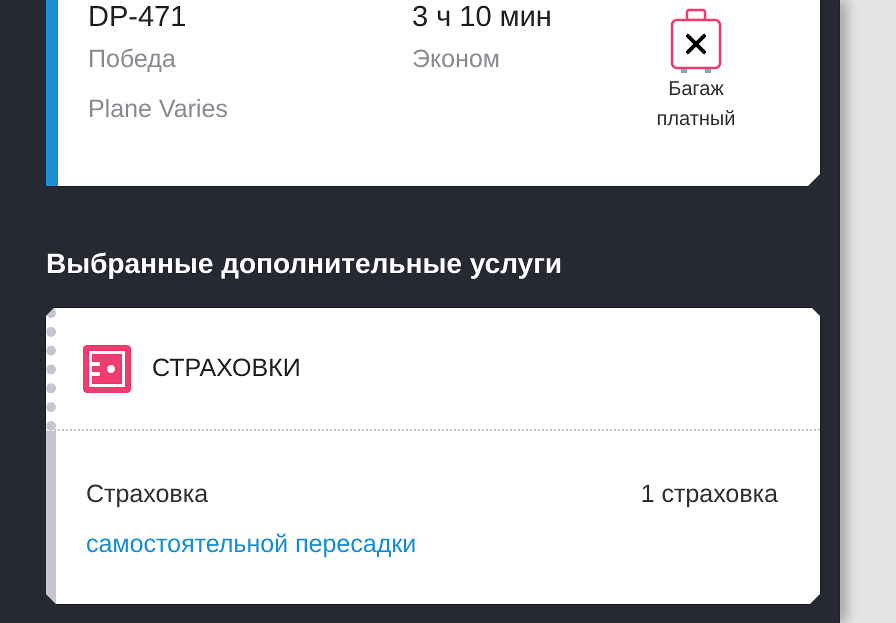  I want to click on service-link: самостоятельной пересадки, so click(251, 544).